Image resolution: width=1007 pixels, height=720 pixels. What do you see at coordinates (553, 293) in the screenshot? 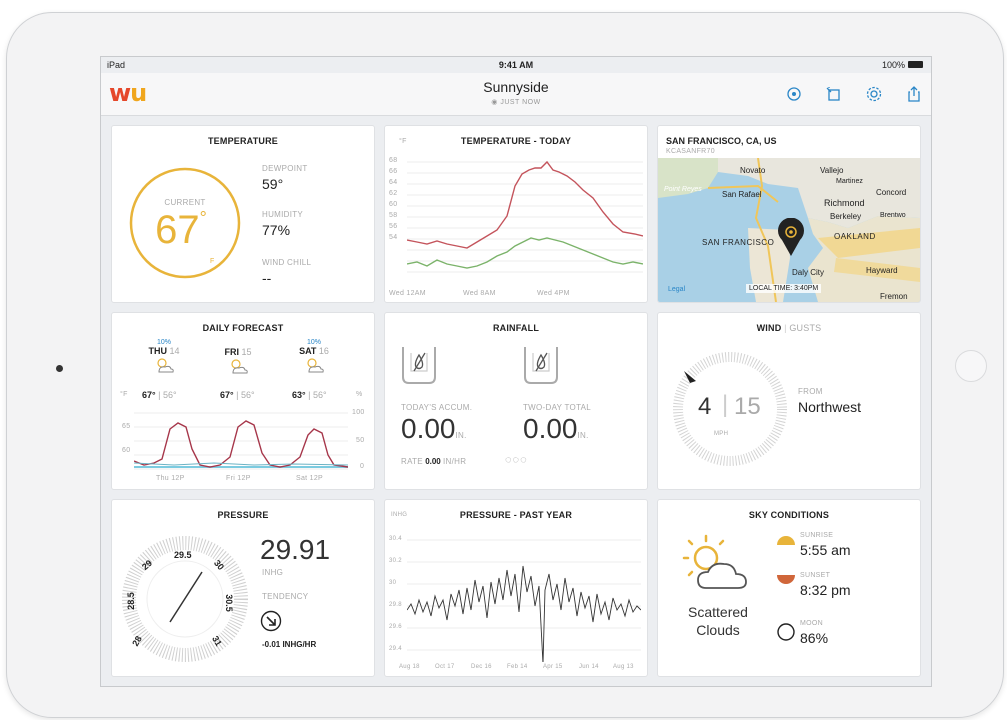
I see `x-tick: Wed 4PM` at bounding box center [553, 293].